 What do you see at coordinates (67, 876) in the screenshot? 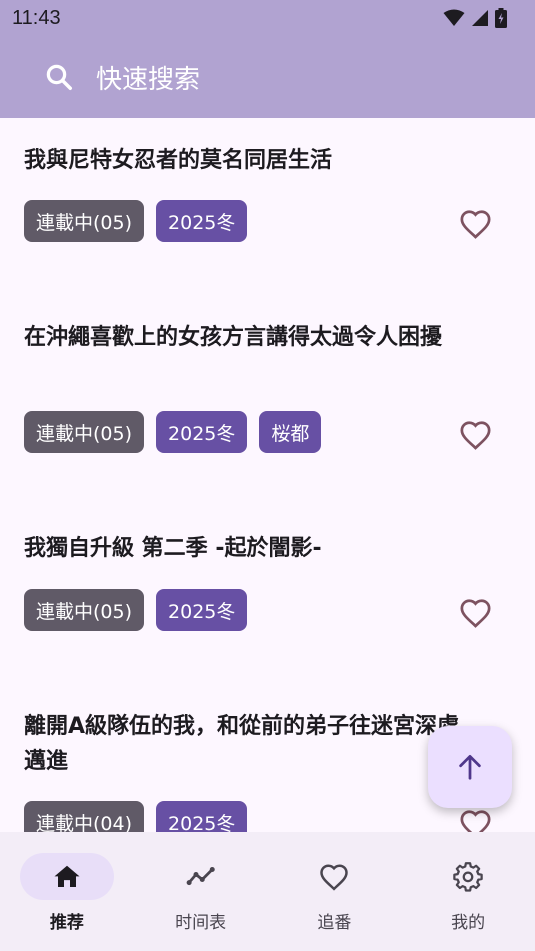
I see `home-icon` at bounding box center [67, 876].